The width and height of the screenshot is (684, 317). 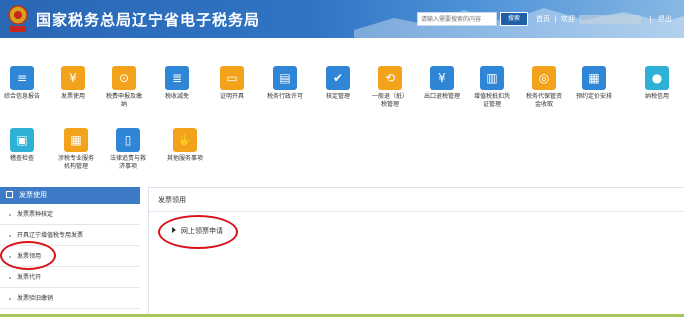 What do you see at coordinates (491, 100) in the screenshot?
I see `function-label: 增值税抵扣凭证管理` at bounding box center [491, 100].